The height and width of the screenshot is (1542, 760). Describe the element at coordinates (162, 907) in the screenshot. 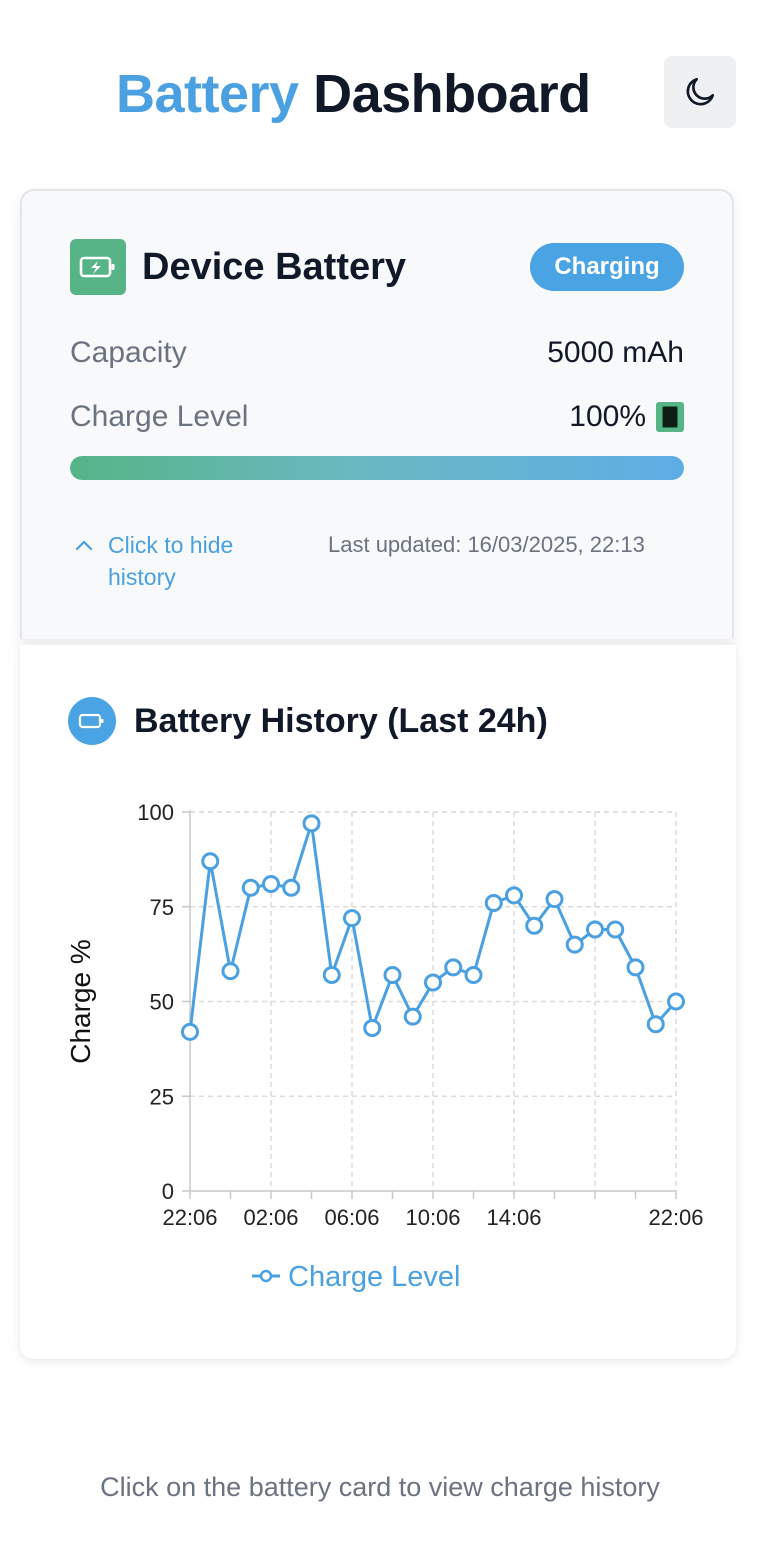

I see `y-tick-label: 75` at that location.